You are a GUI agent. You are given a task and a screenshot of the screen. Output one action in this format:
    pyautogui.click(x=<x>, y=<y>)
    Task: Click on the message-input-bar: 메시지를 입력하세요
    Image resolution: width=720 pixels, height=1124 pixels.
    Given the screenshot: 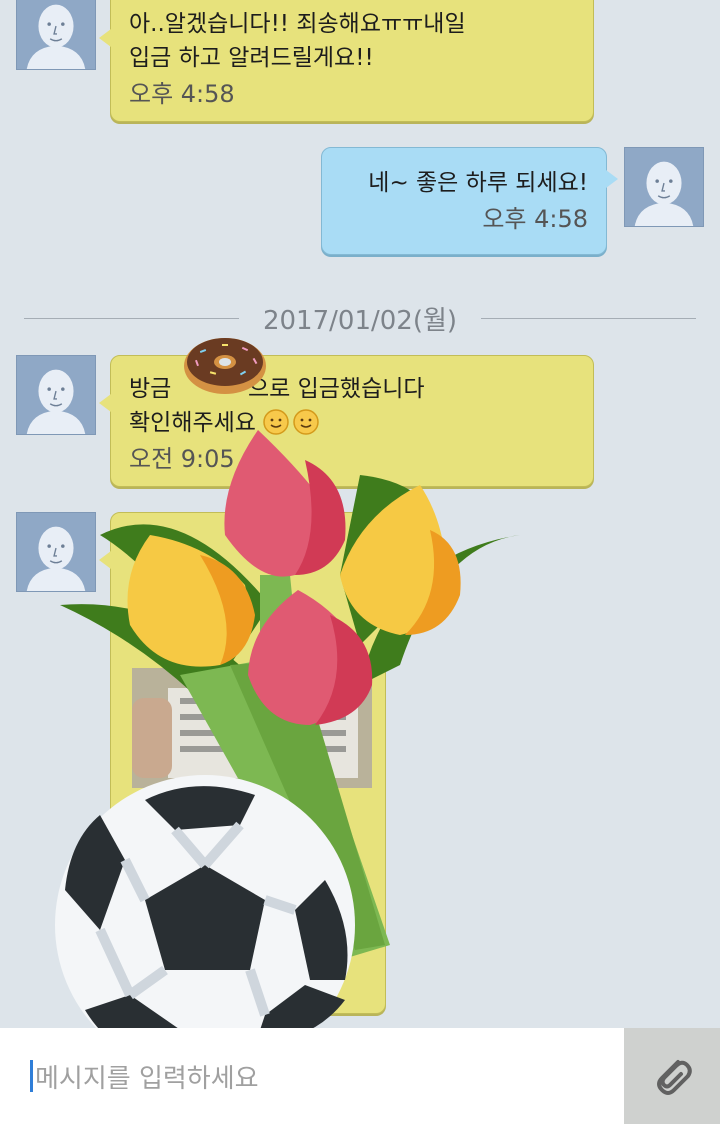 What is the action you would take?
    pyautogui.click(x=360, y=1076)
    